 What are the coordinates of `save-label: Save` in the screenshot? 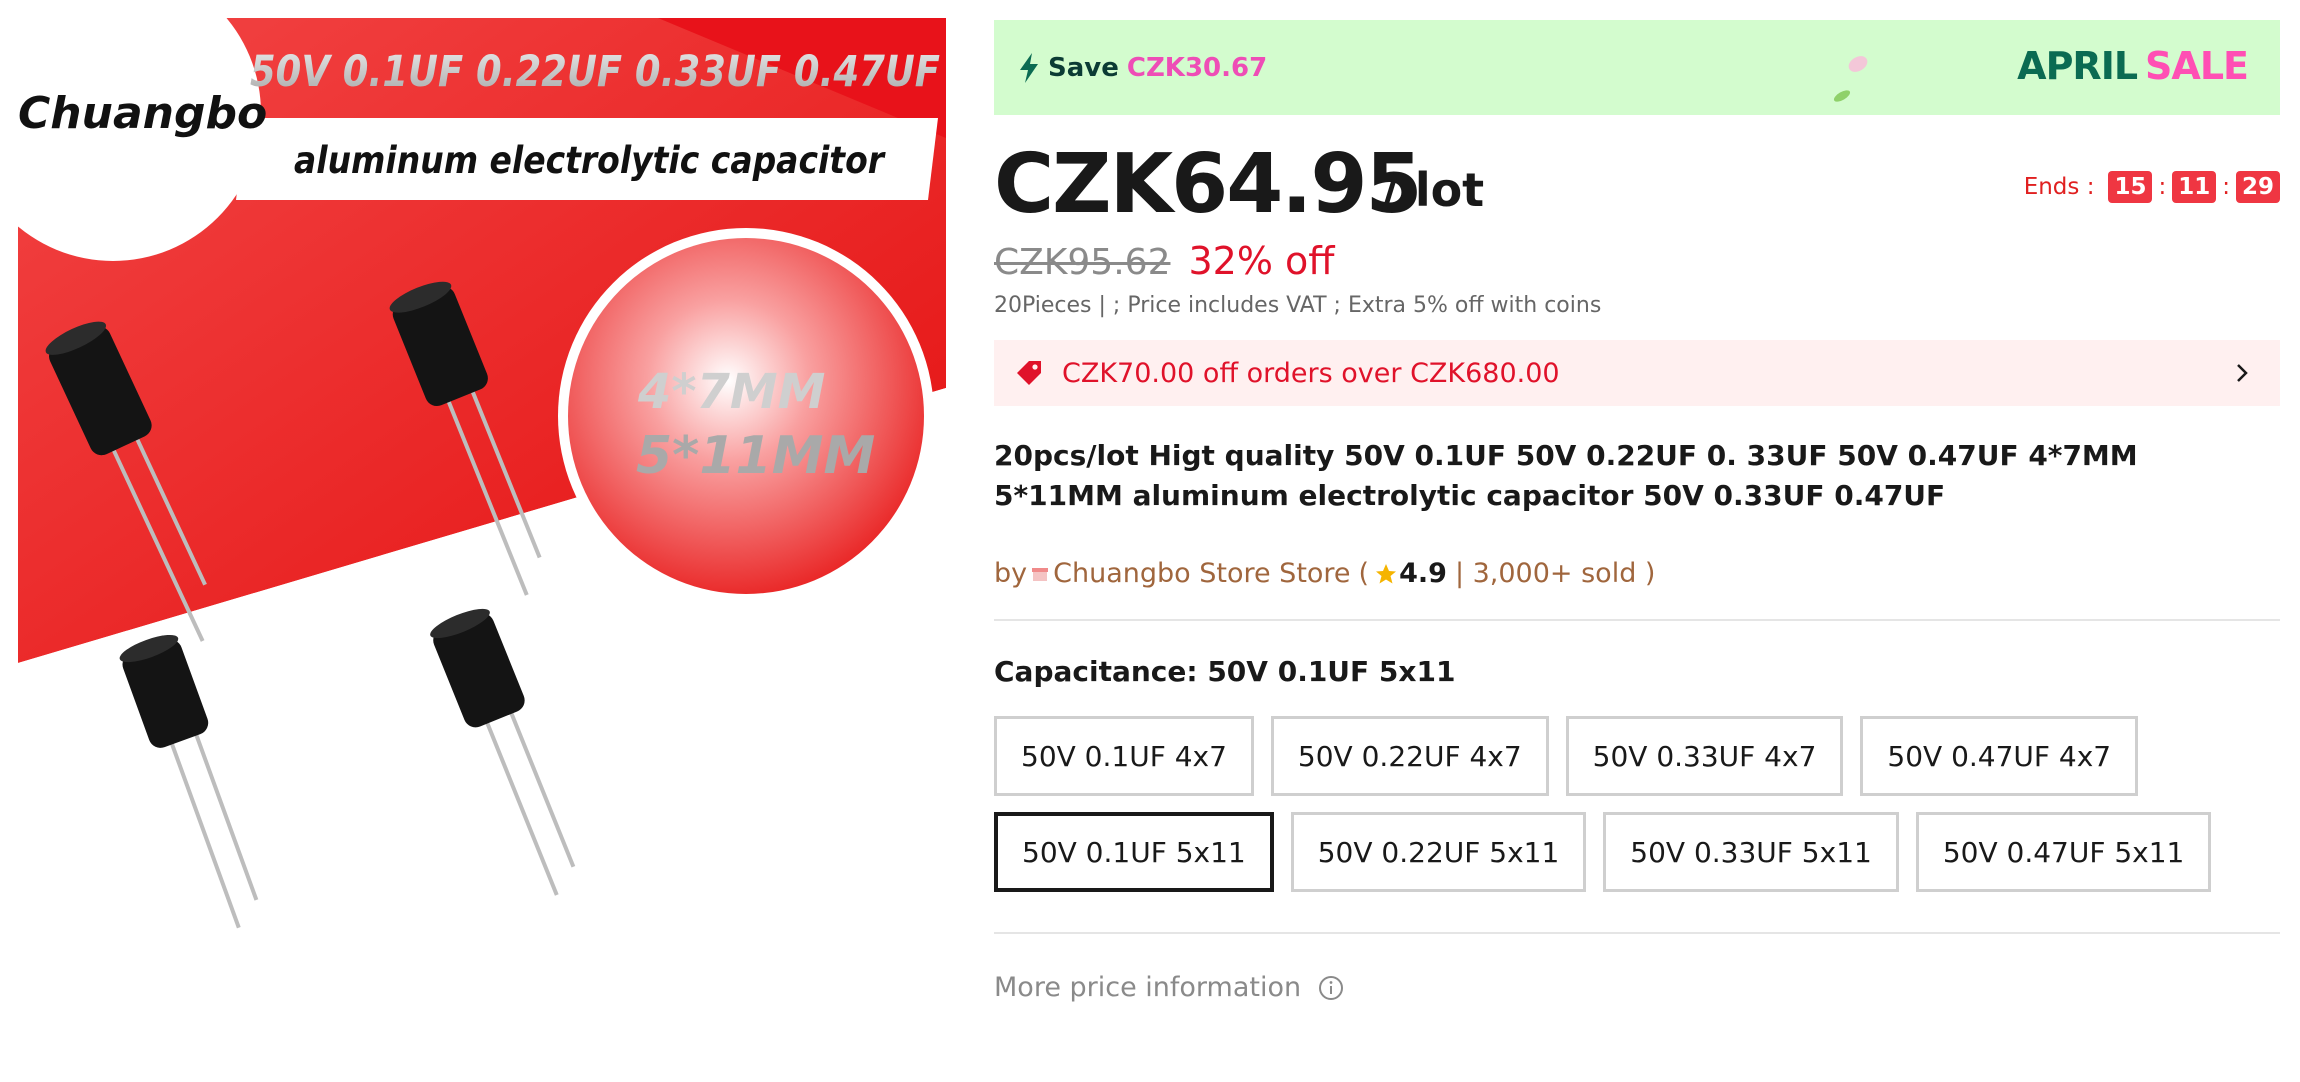 It's located at (1083, 67).